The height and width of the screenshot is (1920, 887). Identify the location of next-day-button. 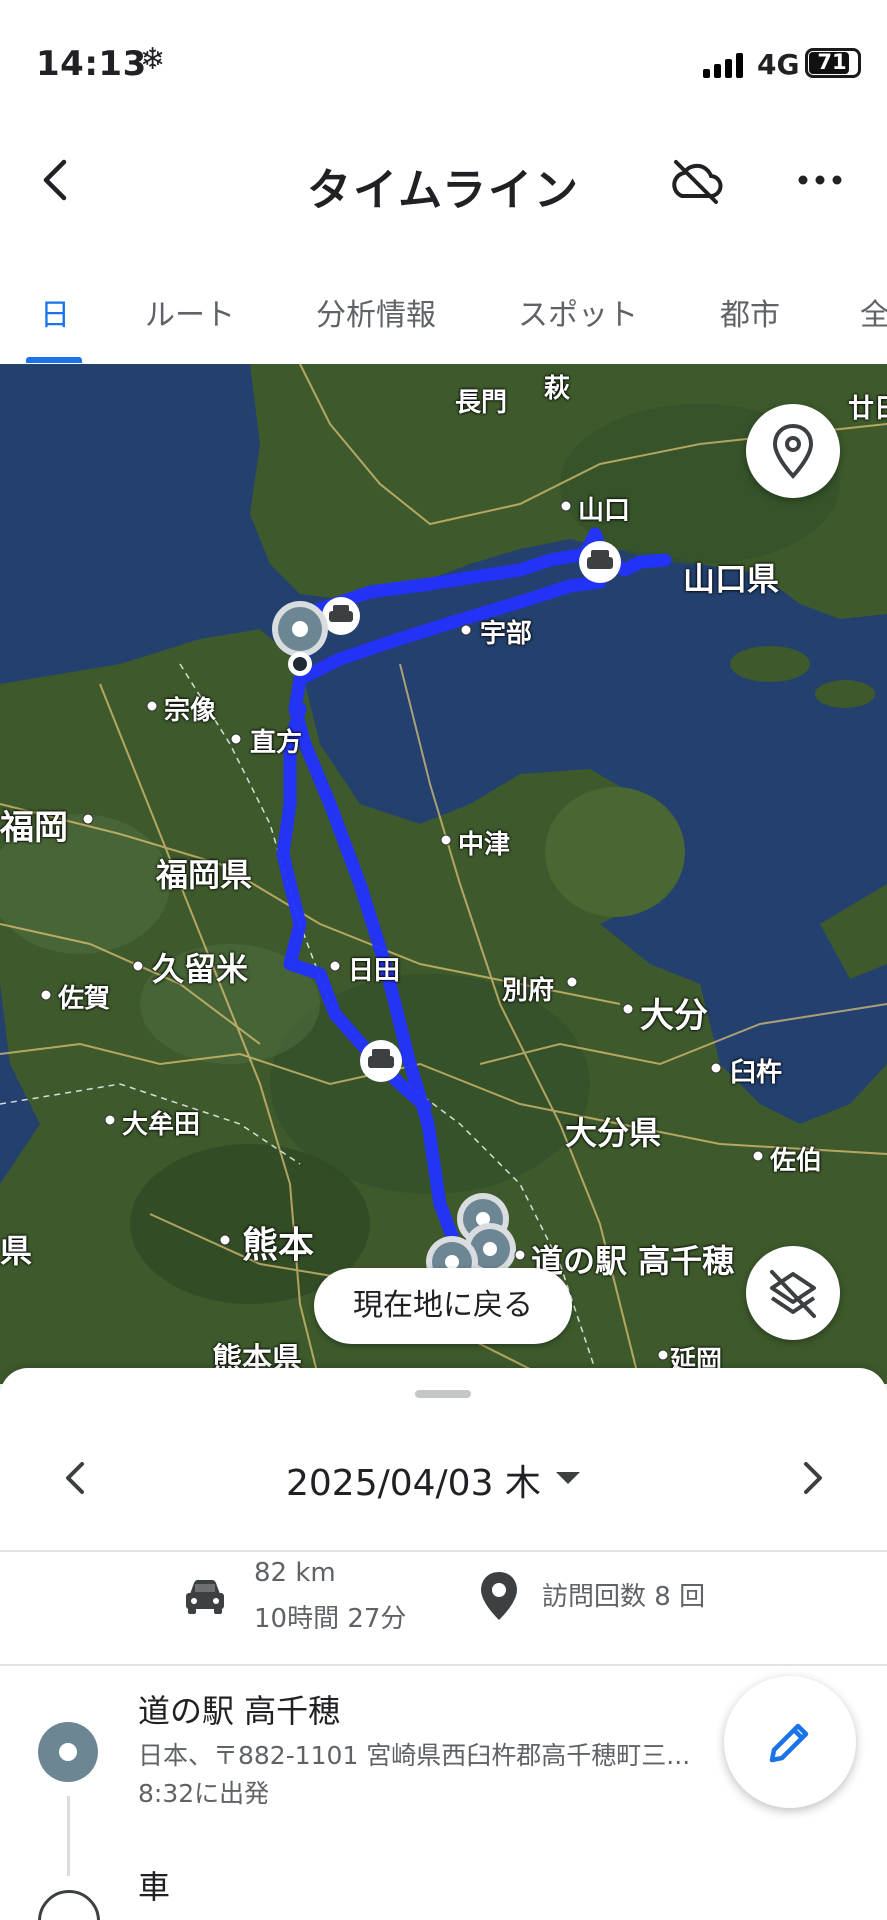
(812, 1478).